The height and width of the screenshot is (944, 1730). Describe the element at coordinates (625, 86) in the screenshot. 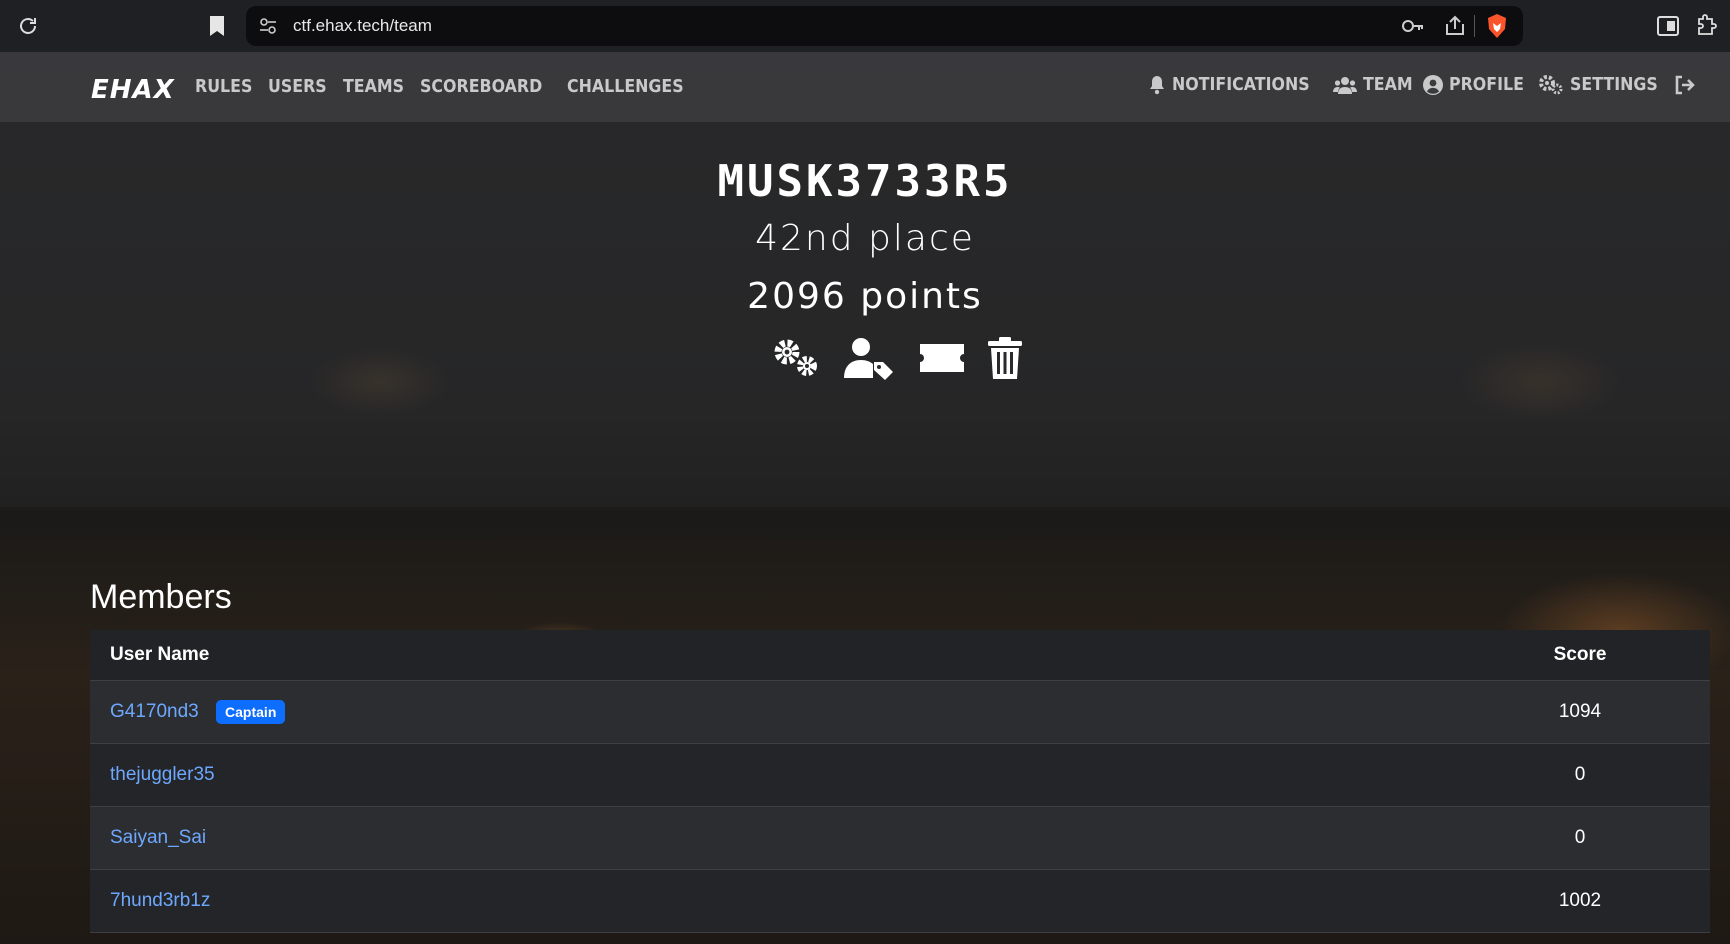

I see `nav-challenges: CHALLENGES` at that location.